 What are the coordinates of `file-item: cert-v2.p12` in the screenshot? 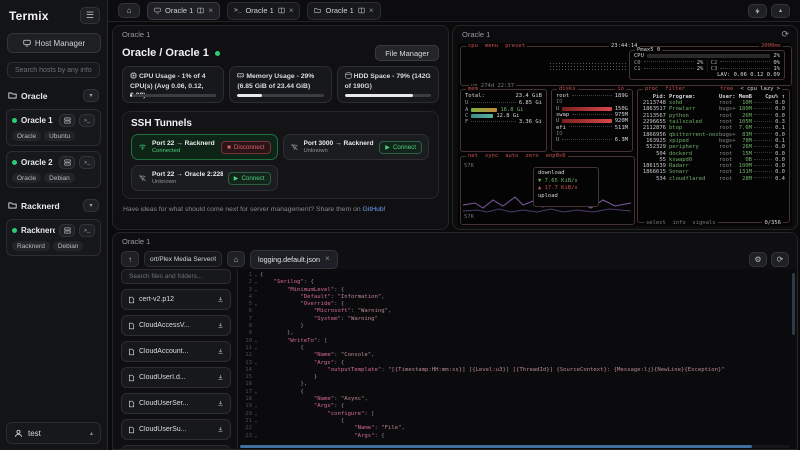 It's located at (176, 299).